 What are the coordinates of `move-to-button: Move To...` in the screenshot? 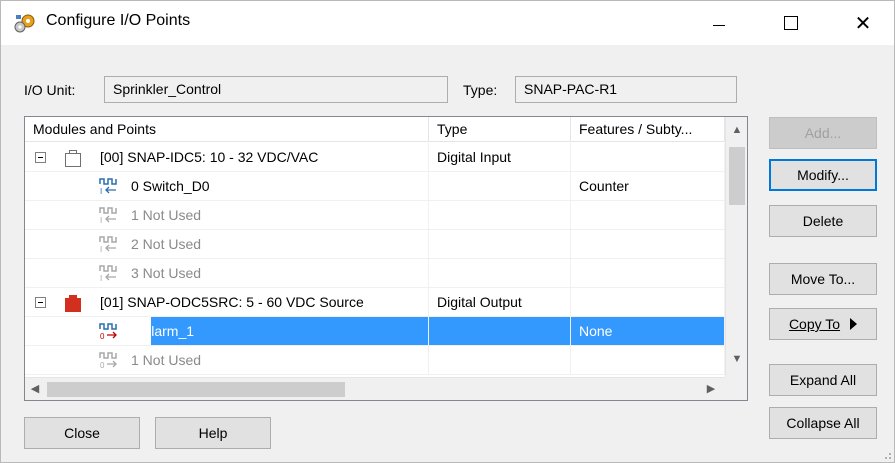 It's located at (823, 279).